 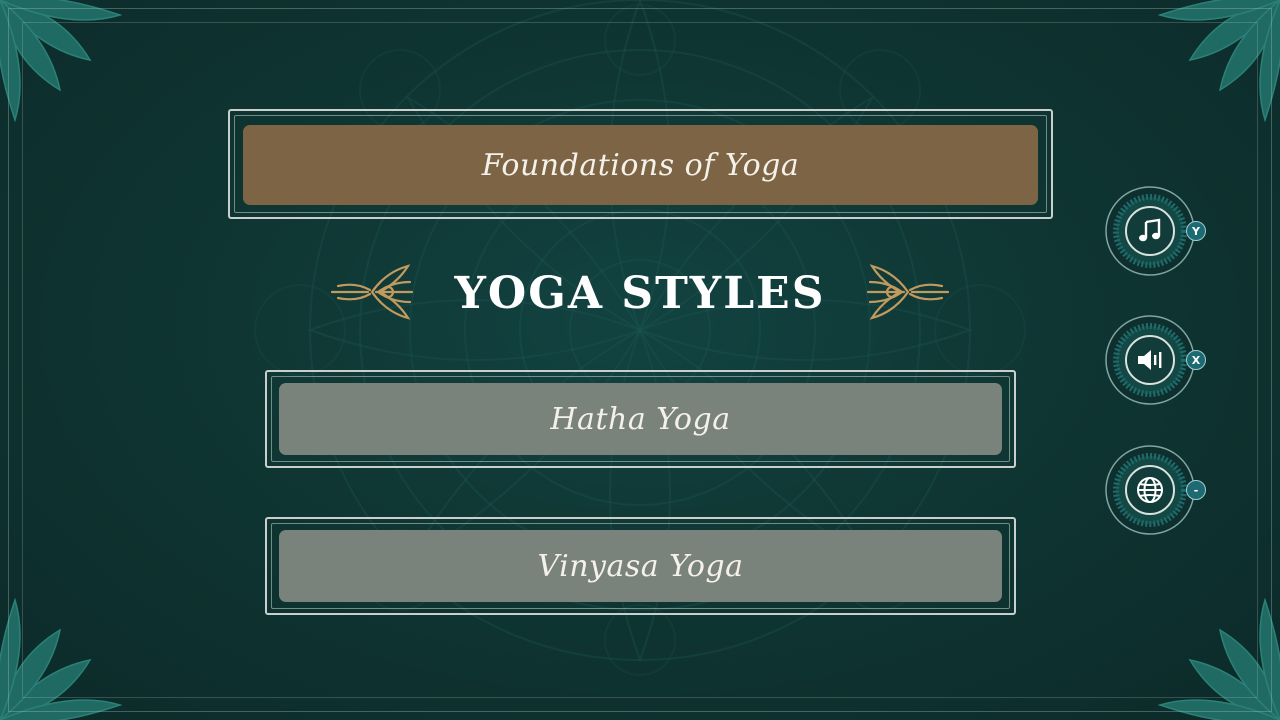 I want to click on speaker-icon, so click(x=1150, y=360).